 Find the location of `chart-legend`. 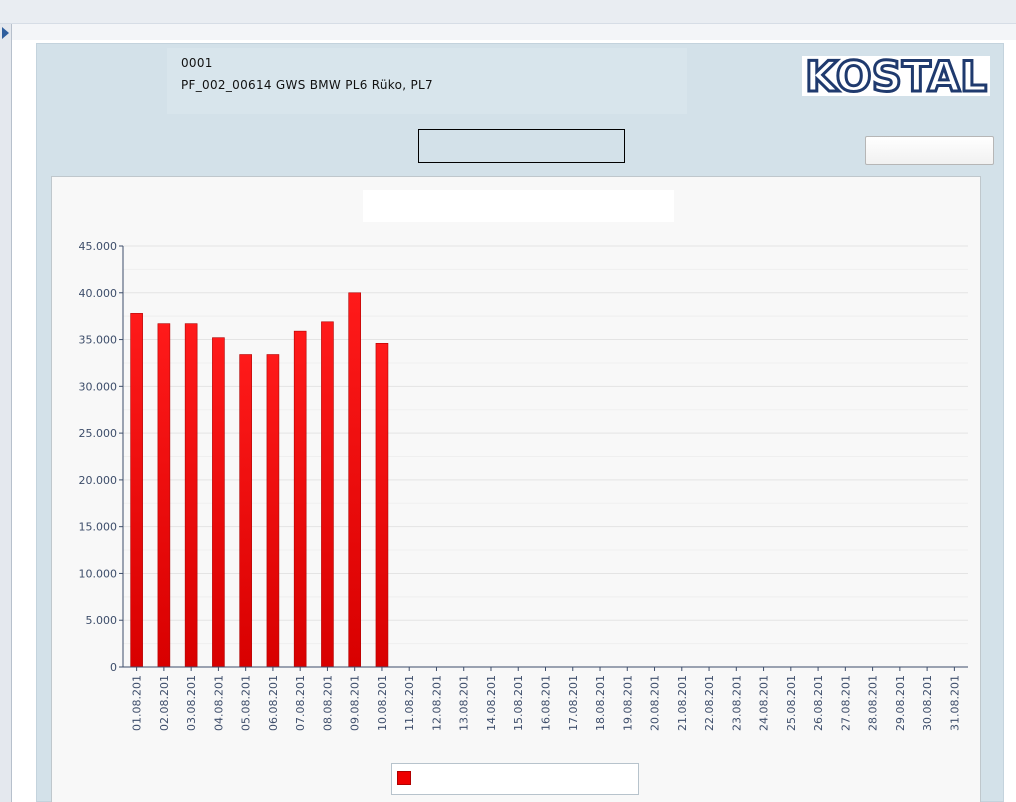

chart-legend is located at coordinates (515, 779).